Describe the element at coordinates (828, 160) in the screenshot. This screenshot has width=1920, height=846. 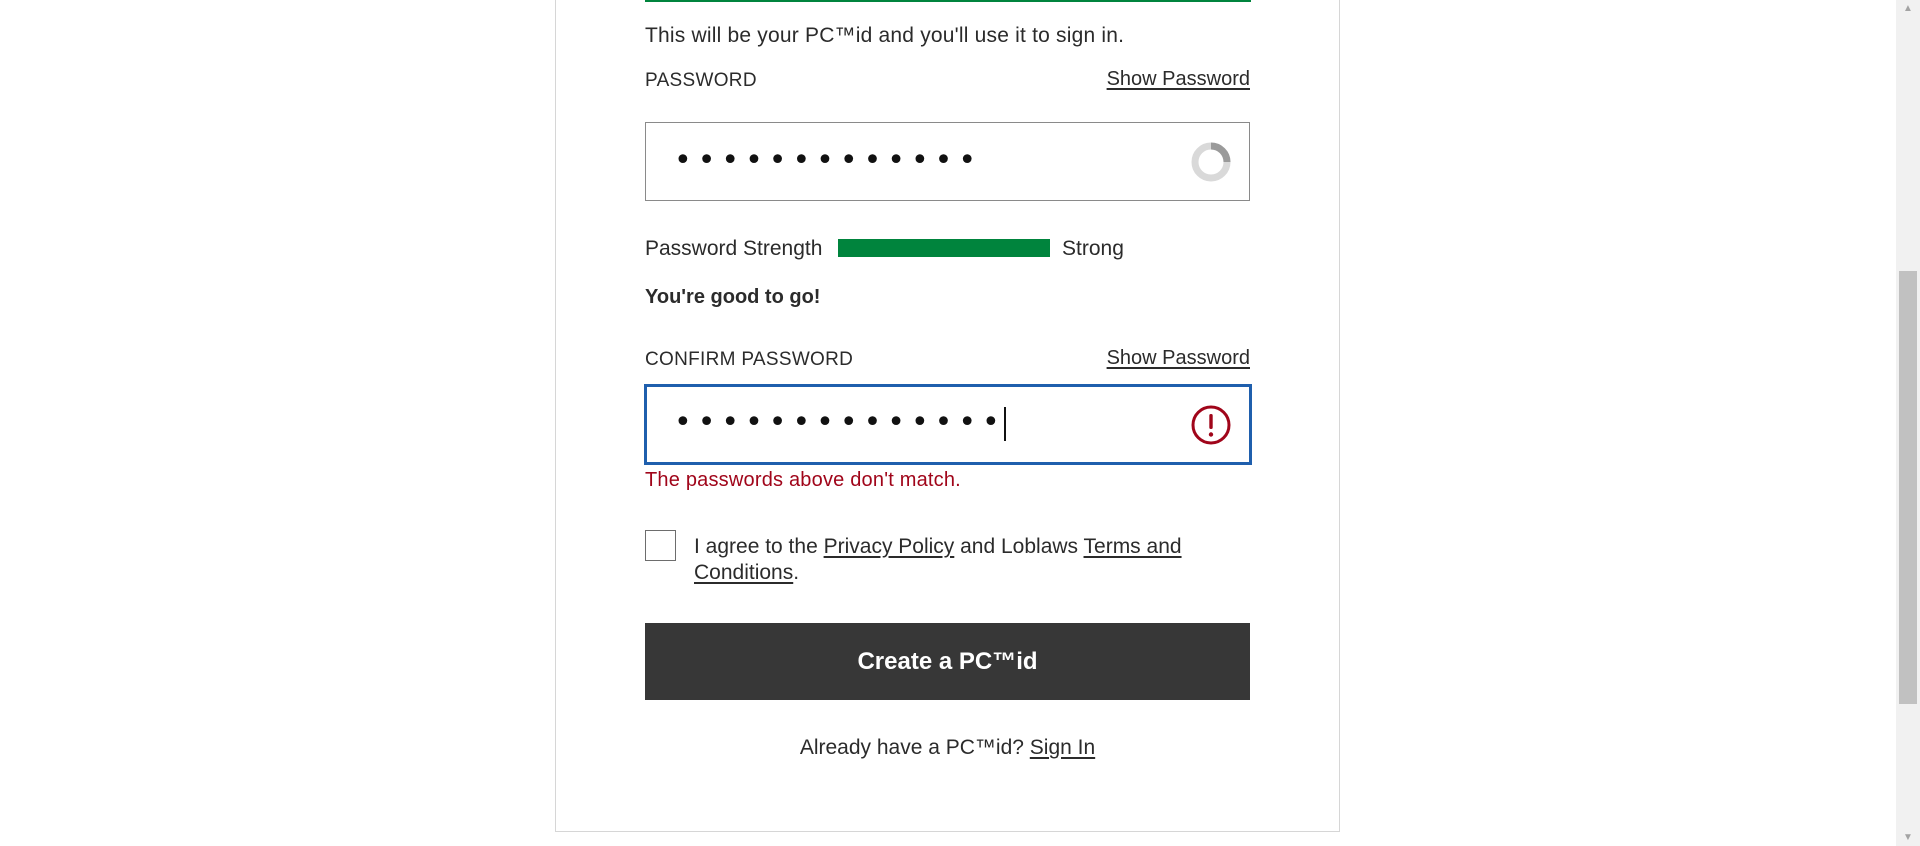
I see `password-masked-value: •••••••••••••` at that location.